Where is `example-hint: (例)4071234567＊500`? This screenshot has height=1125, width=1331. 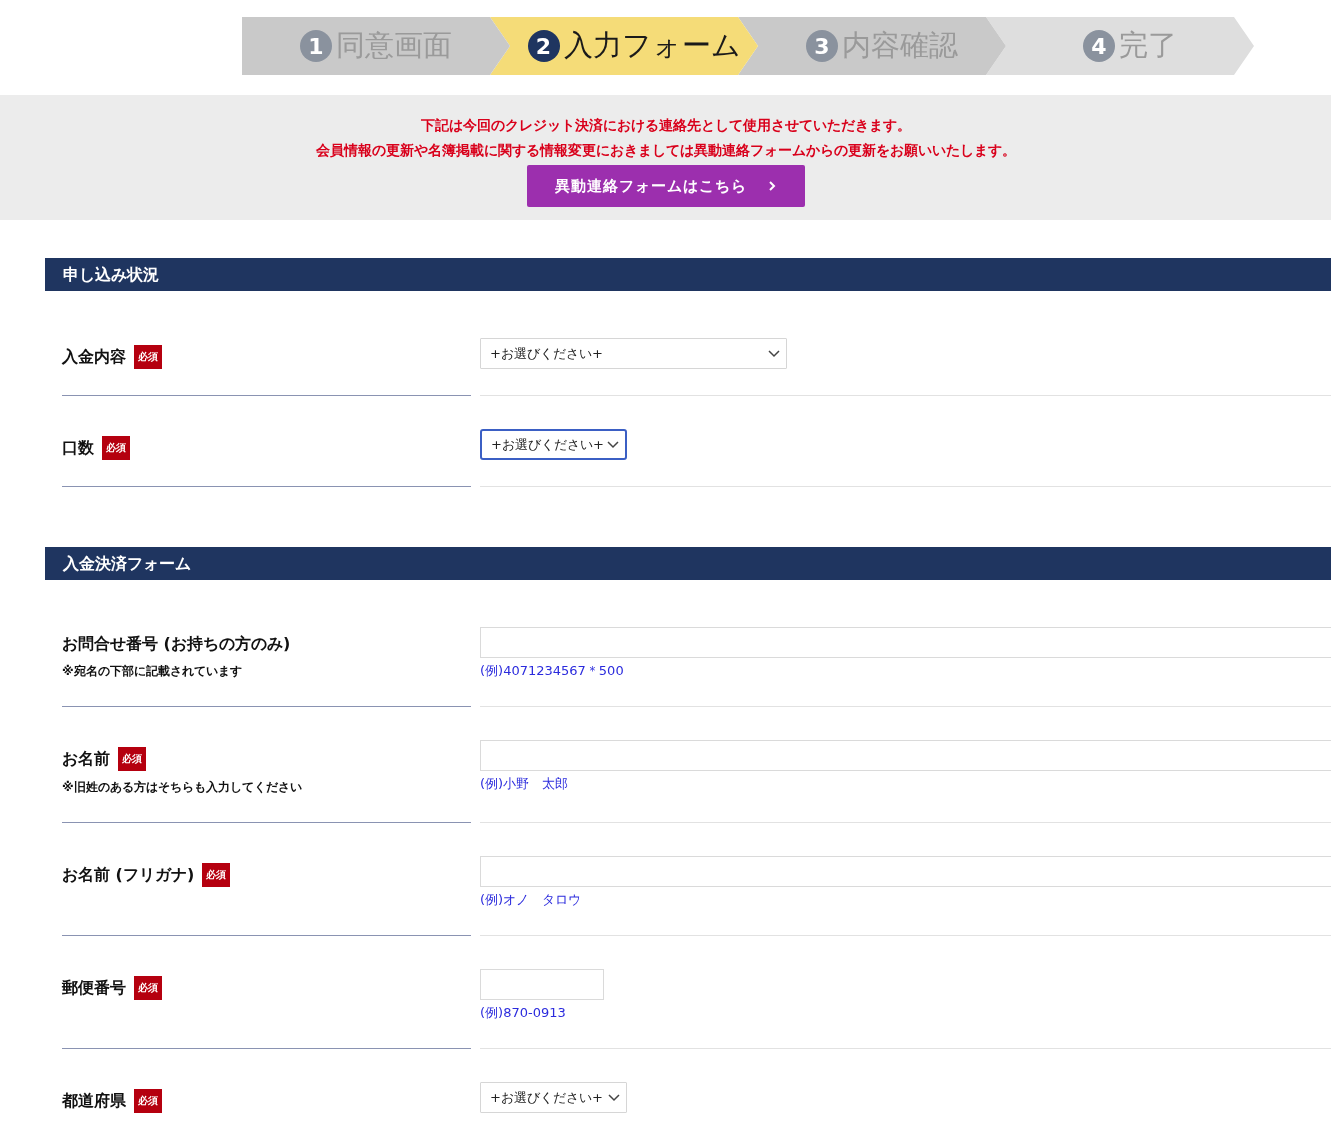
example-hint: (例)4071234567＊500 is located at coordinates (552, 671).